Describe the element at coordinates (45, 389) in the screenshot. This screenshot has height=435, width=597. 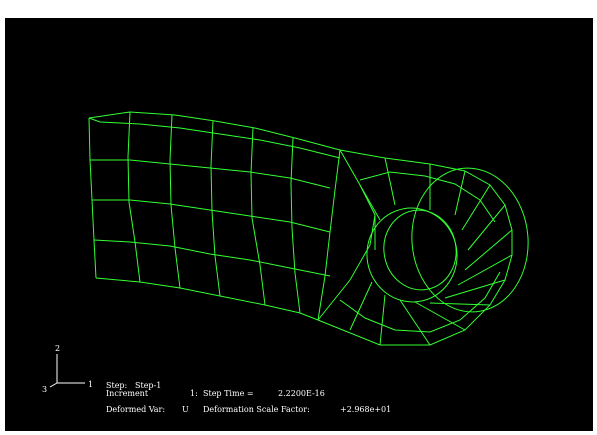
I see `triad-axis-3-label: 3` at that location.